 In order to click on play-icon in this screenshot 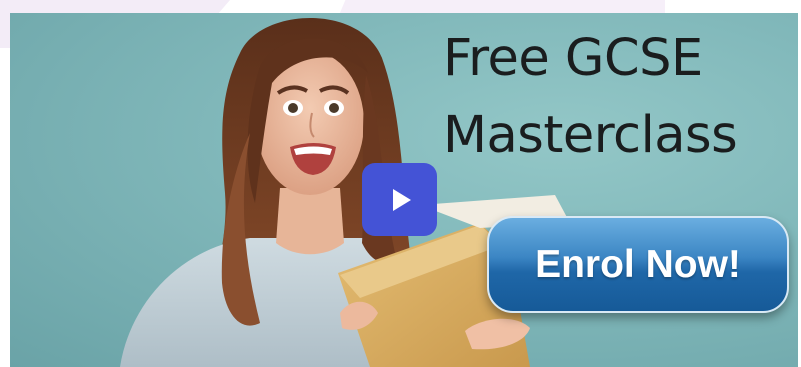, I will do `click(401, 199)`.